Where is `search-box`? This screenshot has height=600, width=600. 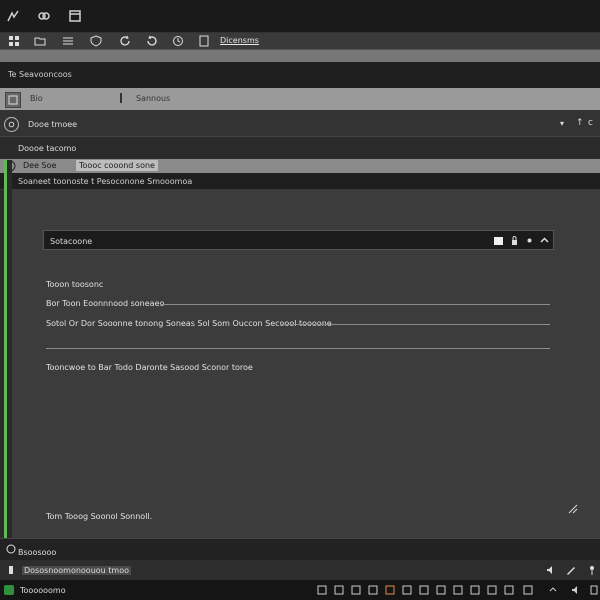 search-box is located at coordinates (298, 240).